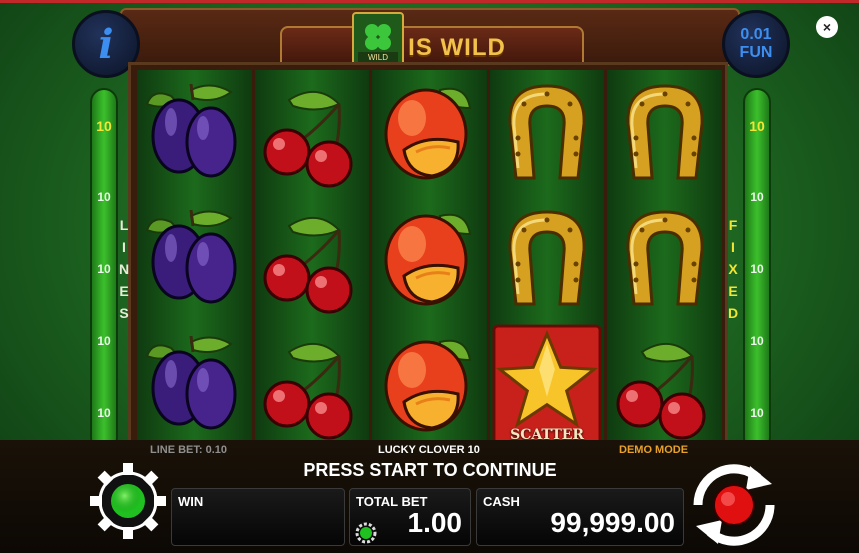 This screenshot has height=553, width=859. I want to click on denomination-button: 0.01 FUN, so click(756, 44).